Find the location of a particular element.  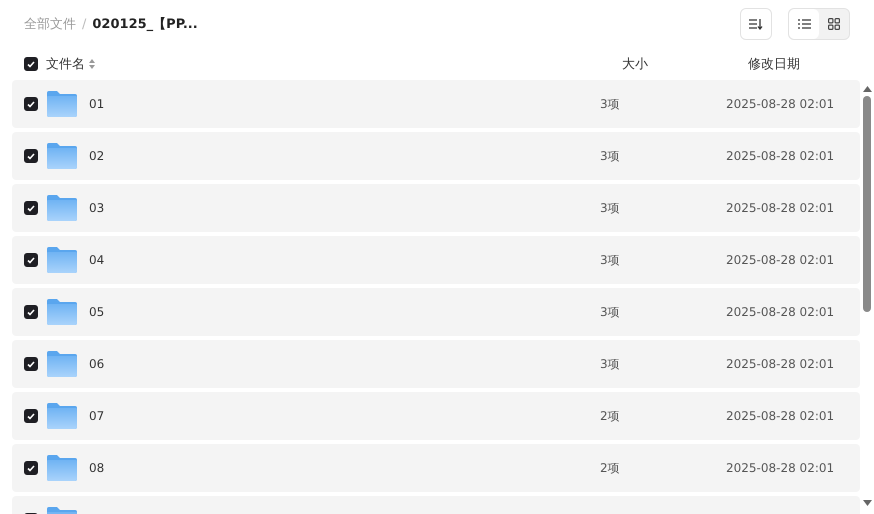

folder-row: 03 3项 2025-08-28 02:01 is located at coordinates (436, 208).